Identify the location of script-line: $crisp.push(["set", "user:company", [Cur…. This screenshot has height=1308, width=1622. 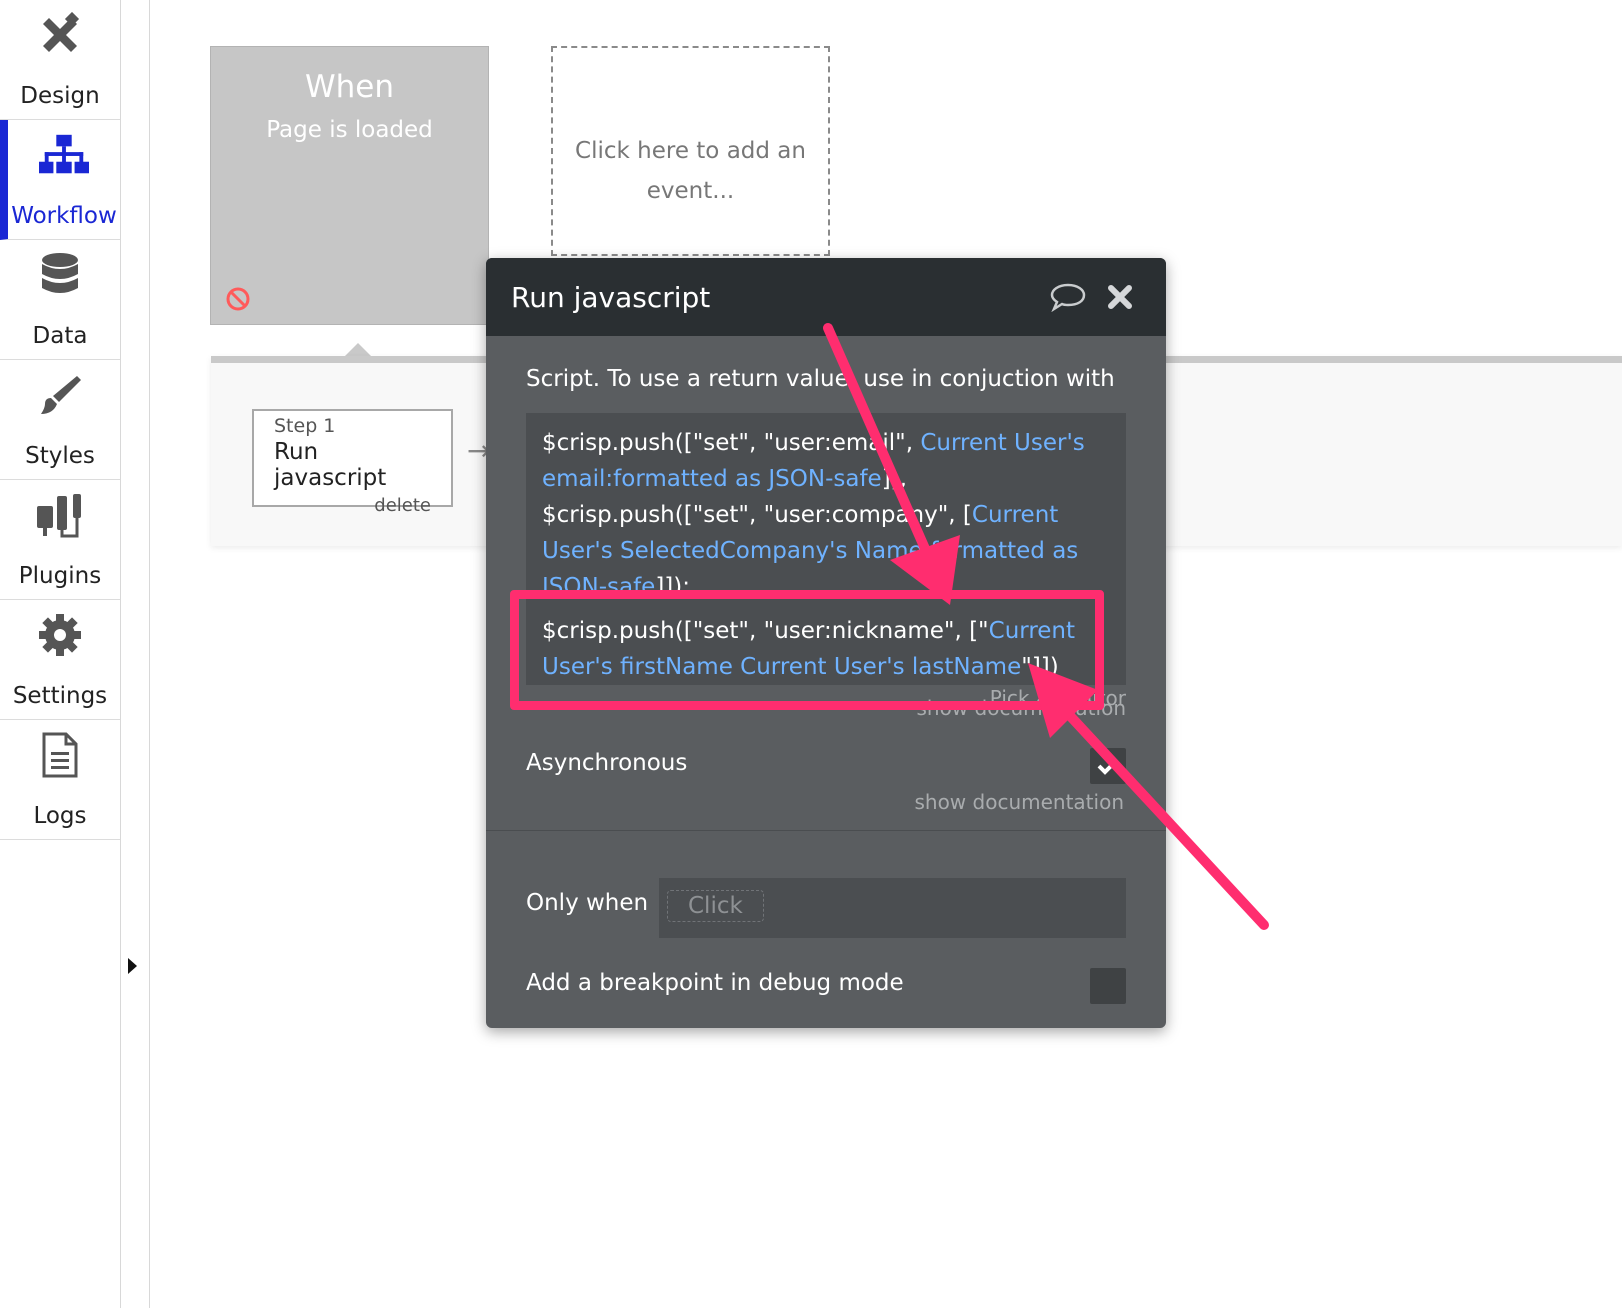
(826, 551).